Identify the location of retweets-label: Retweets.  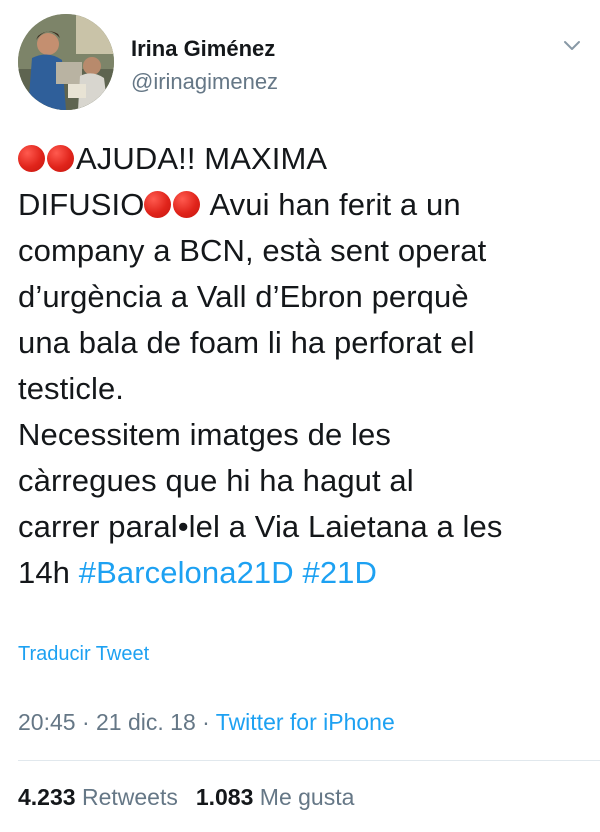
(129, 797).